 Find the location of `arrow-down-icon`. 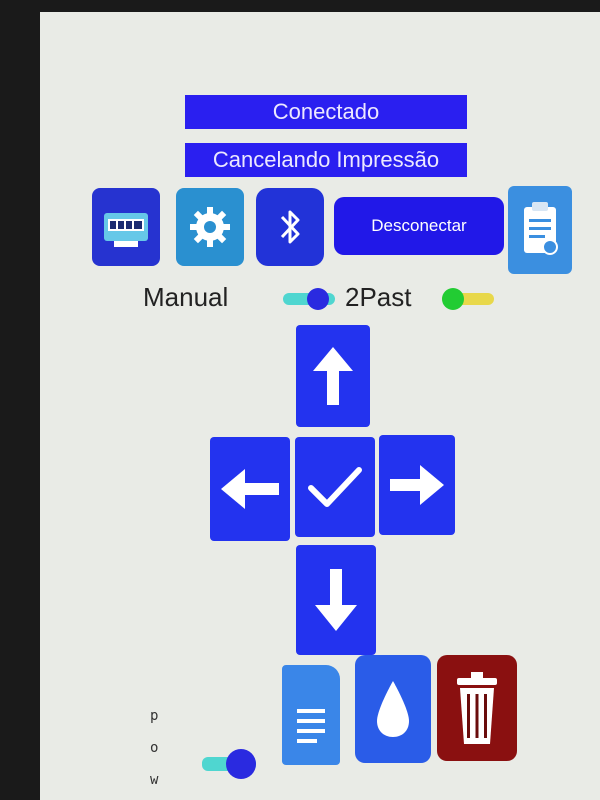

arrow-down-icon is located at coordinates (336, 600).